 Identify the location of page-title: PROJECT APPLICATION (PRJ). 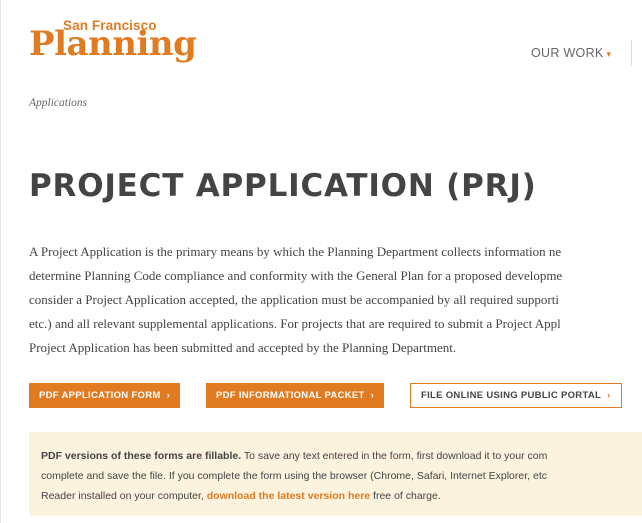
(283, 186).